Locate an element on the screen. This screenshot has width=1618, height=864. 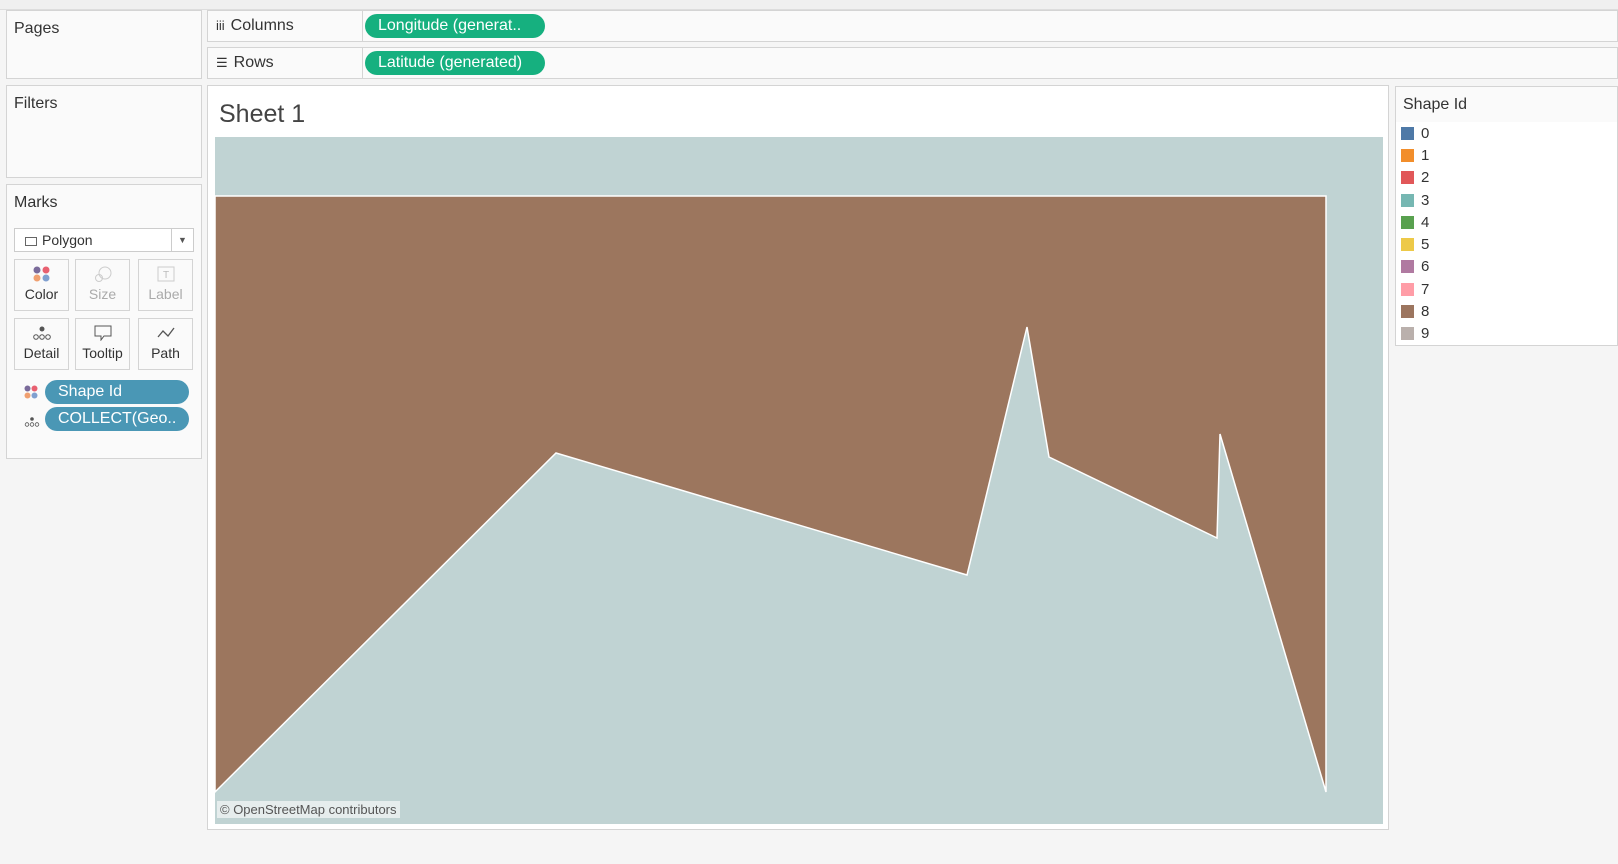
filters-title: Filters is located at coordinates (36, 103).